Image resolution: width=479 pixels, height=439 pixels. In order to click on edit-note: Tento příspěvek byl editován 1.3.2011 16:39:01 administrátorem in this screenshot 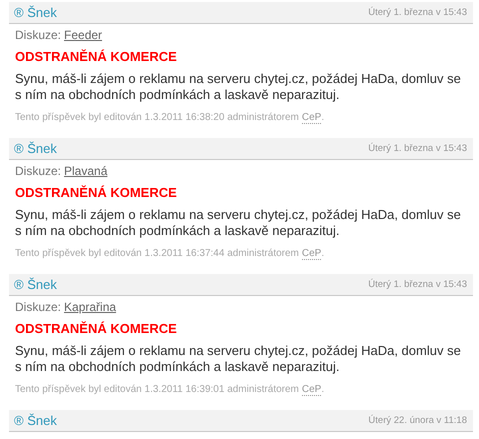, I will do `click(157, 390)`.